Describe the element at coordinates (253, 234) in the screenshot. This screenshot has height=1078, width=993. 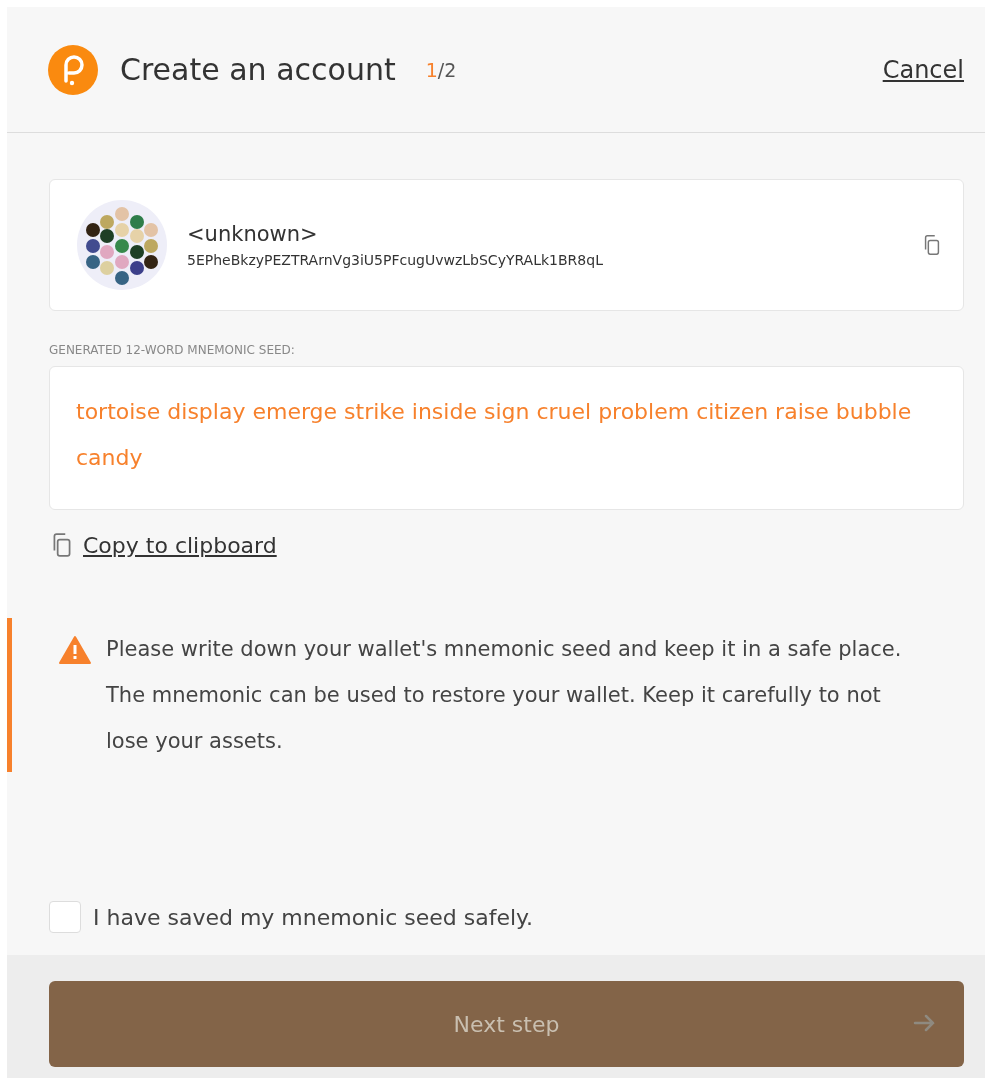
I see `account-name: <unknown>` at that location.